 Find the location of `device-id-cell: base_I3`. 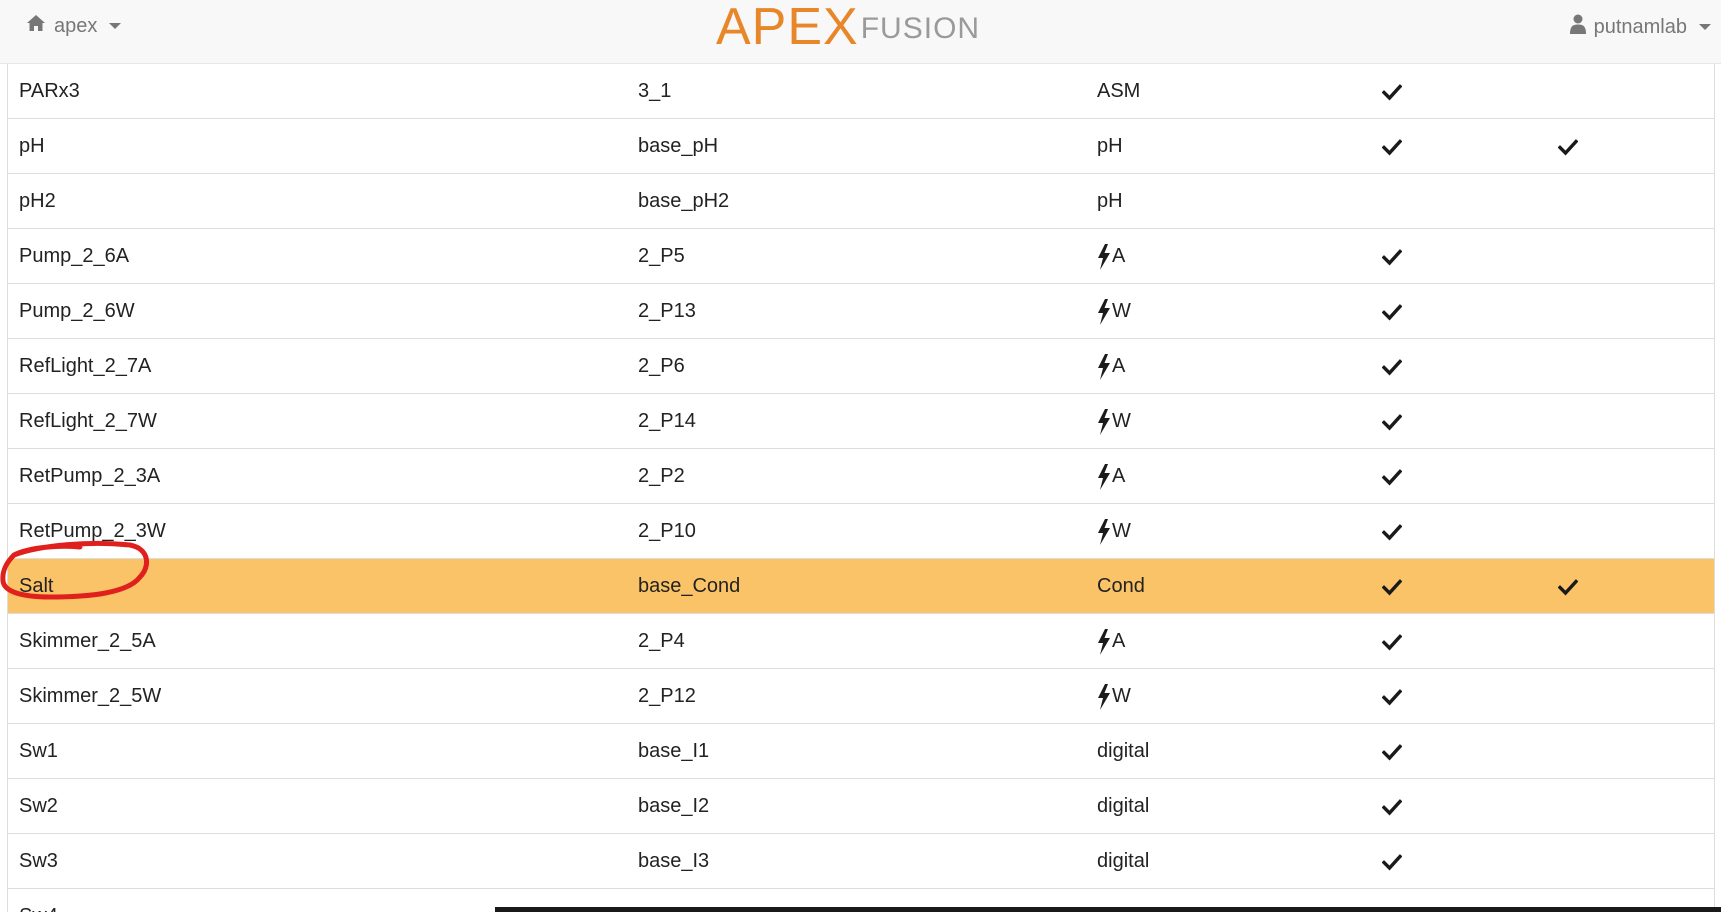

device-id-cell: base_I3 is located at coordinates (674, 861).